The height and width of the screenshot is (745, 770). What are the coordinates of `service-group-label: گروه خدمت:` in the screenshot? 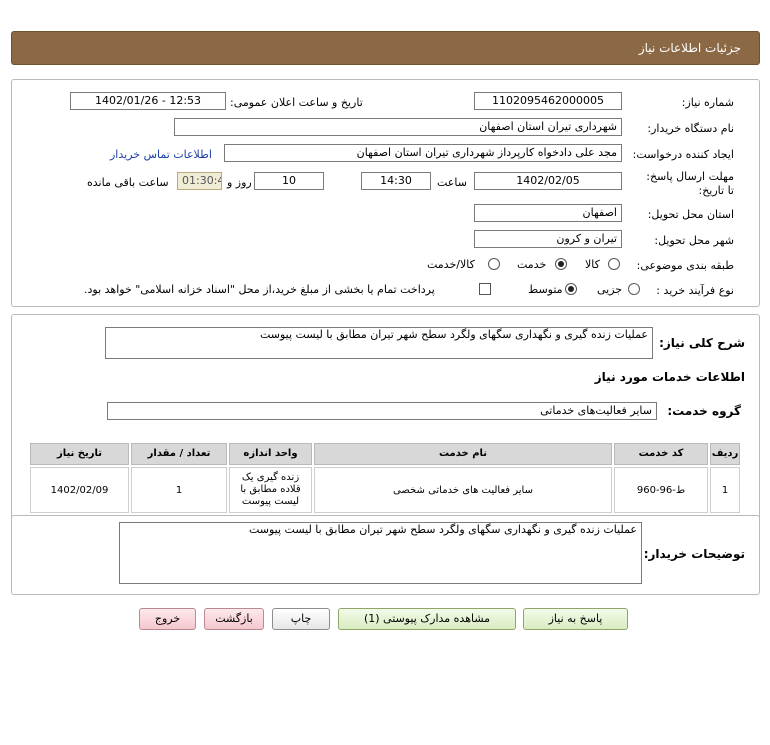 It's located at (704, 411).